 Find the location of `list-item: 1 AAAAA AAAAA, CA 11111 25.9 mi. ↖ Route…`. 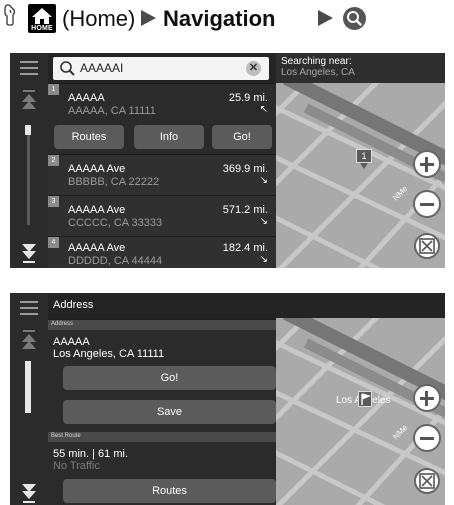

list-item: 1 AAAAA AAAAA, CA 11111 25.9 mi. ↖ Route… is located at coordinates (162, 118).